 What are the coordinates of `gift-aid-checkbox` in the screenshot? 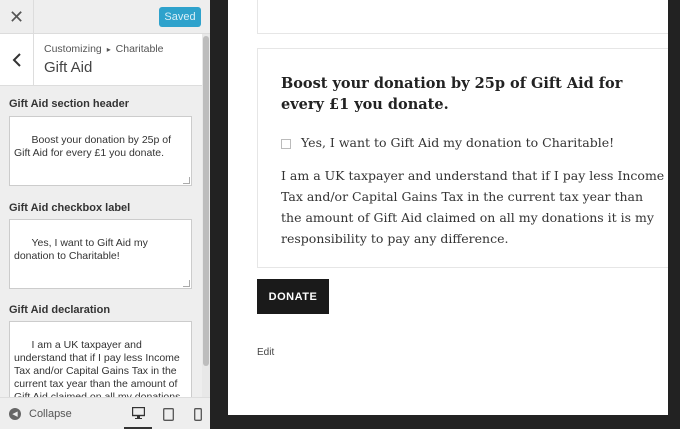 It's located at (286, 144).